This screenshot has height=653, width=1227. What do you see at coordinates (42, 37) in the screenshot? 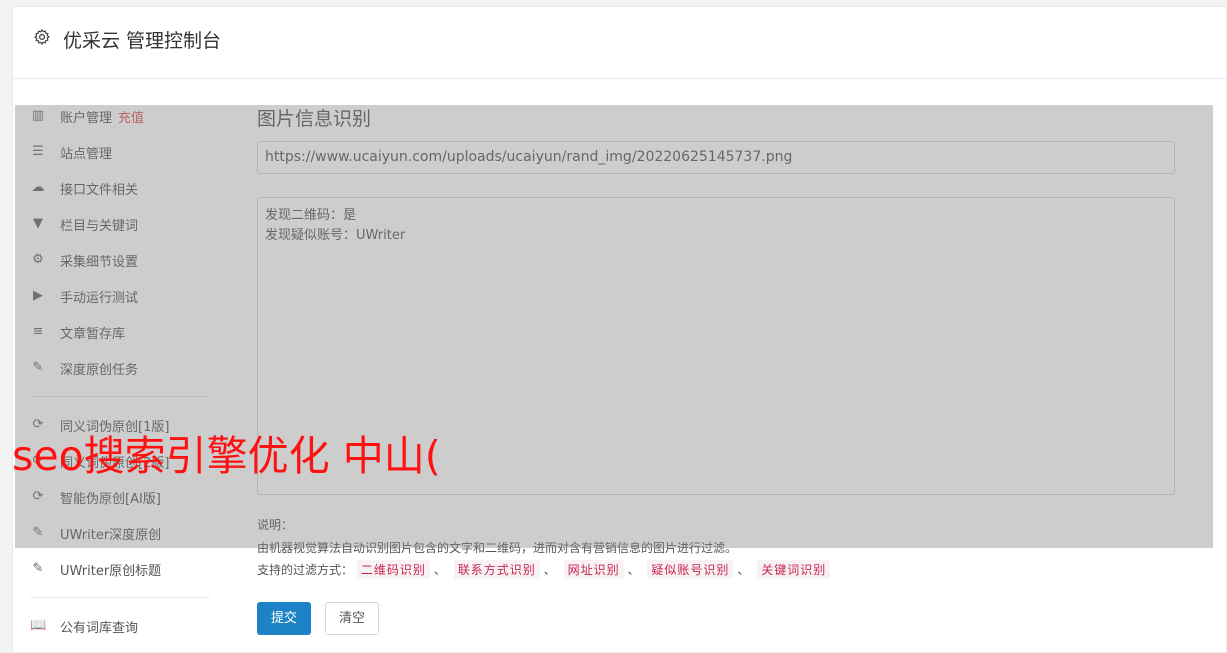
I see `gear-icon` at bounding box center [42, 37].